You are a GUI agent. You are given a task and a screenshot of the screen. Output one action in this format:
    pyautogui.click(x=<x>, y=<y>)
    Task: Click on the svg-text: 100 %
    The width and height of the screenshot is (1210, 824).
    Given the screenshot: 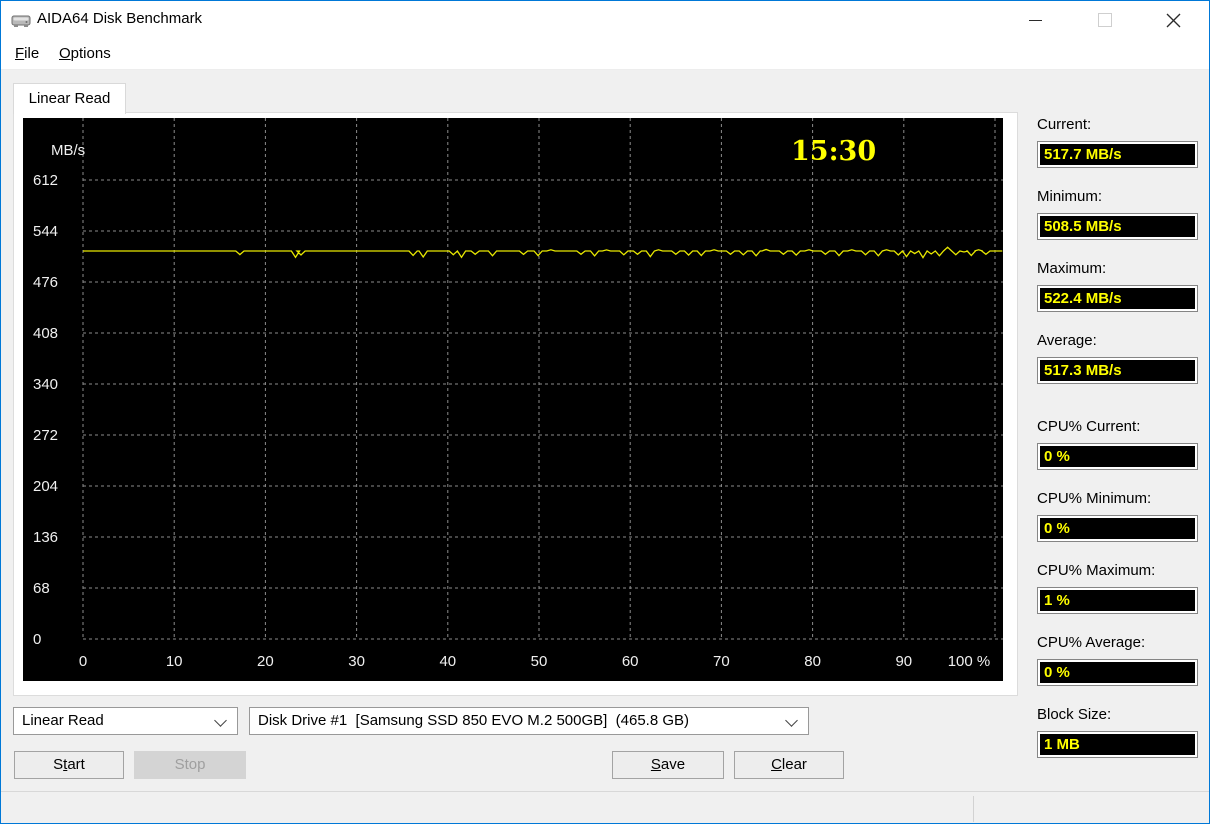 What is the action you would take?
    pyautogui.click(x=969, y=661)
    